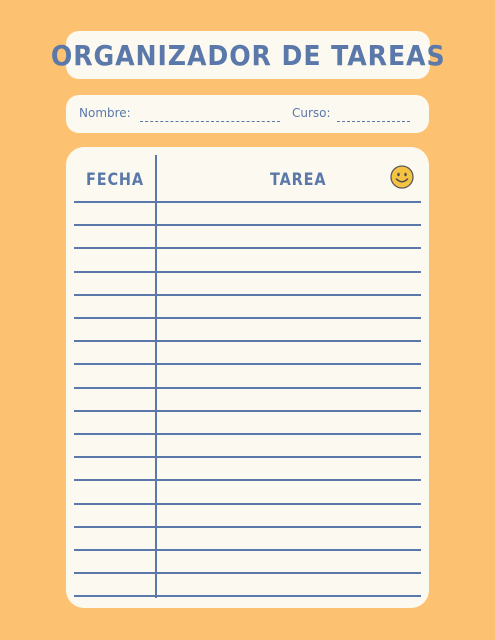  What do you see at coordinates (247, 114) in the screenshot?
I see `info-card: Nombre: Curso:` at bounding box center [247, 114].